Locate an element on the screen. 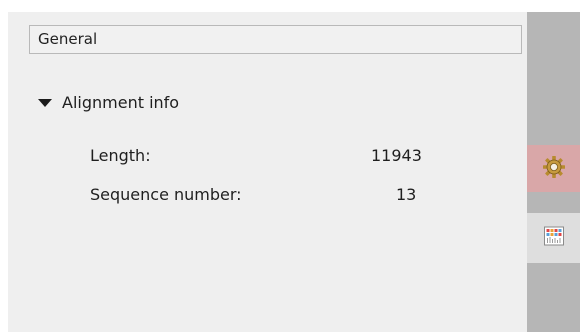 The width and height of the screenshot is (580, 332). alignment-info-title: Alignment info is located at coordinates (121, 102).